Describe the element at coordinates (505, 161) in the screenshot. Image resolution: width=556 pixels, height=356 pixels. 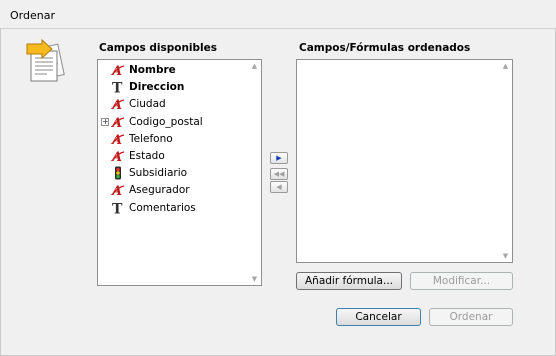
I see `sorted-list-scrollbar: ▲ ▼` at that location.